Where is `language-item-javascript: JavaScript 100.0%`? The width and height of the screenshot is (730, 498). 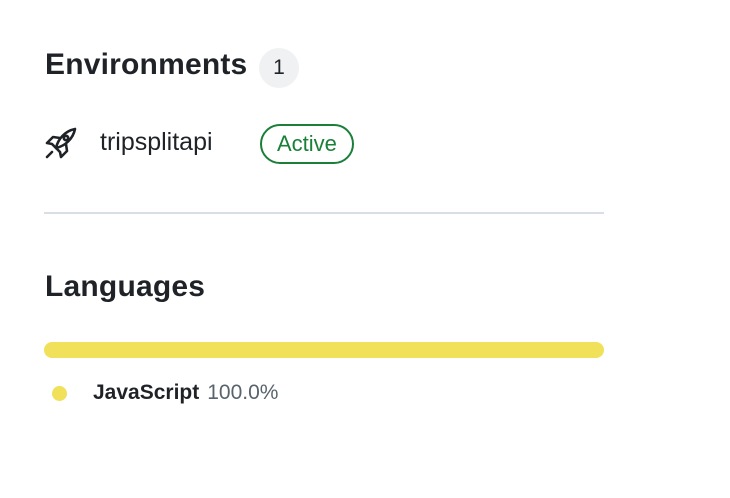 language-item-javascript: JavaScript 100.0% is located at coordinates (165, 393).